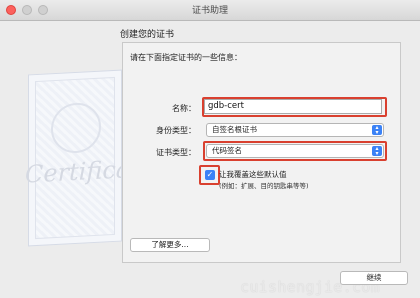  What do you see at coordinates (294, 107) in the screenshot?
I see `name-highlight` at bounding box center [294, 107].